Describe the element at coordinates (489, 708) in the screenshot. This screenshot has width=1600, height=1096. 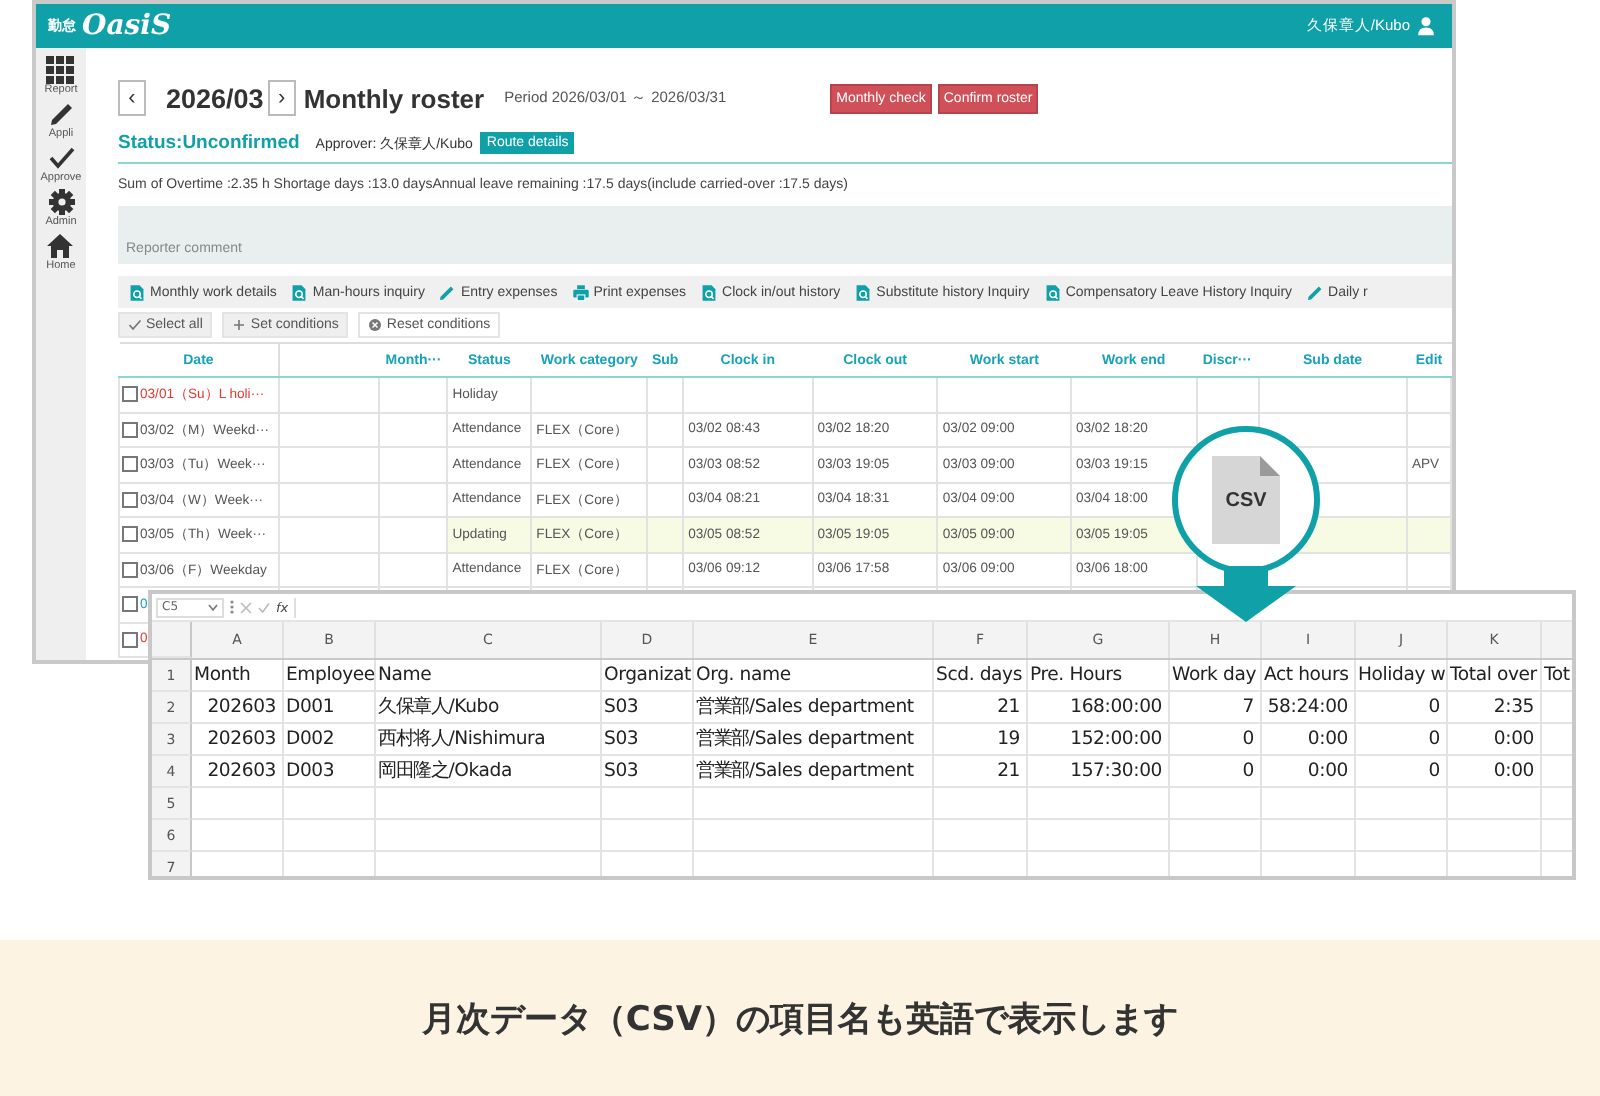
I see `sheet-cell: 久保章人/Kubo` at that location.